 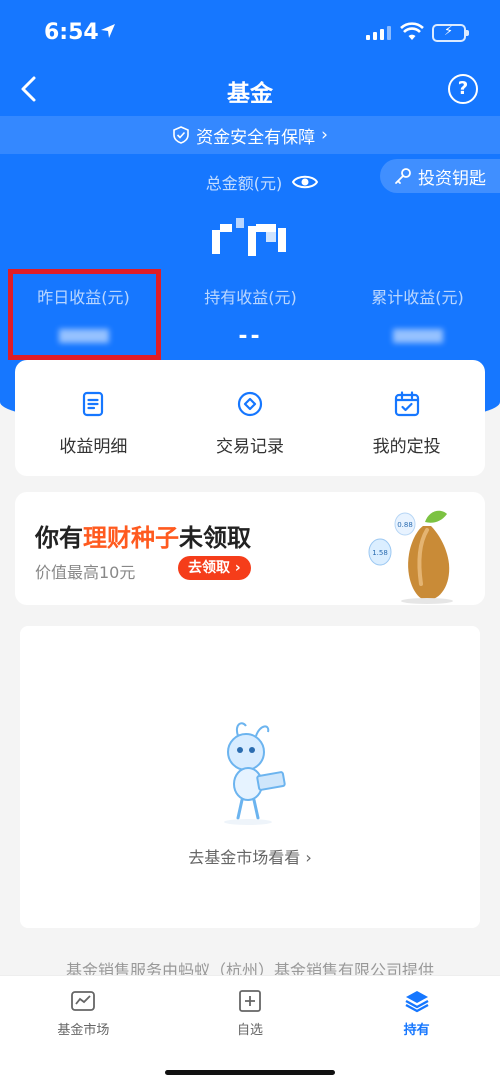 I want to click on seed-drop-value: 1.58, so click(x=380, y=553).